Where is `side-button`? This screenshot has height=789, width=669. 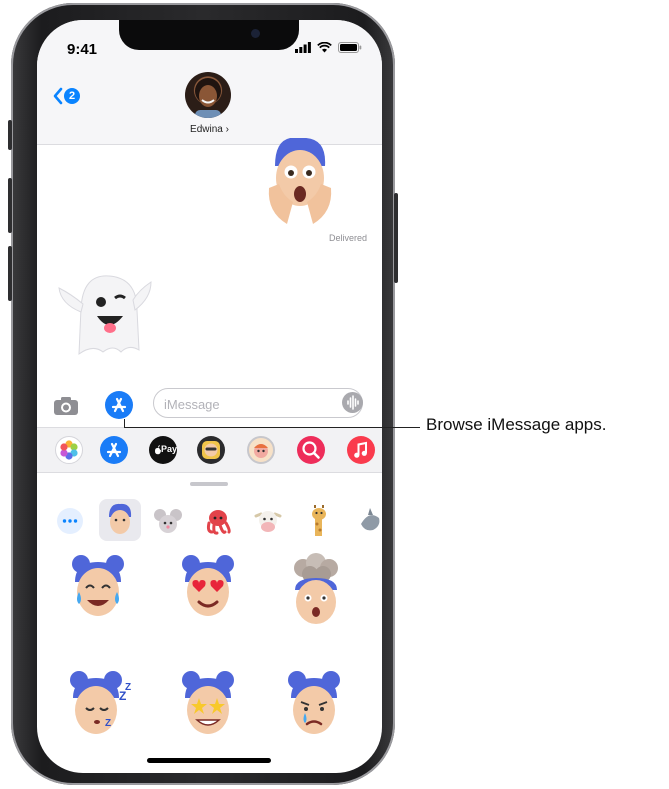 side-button is located at coordinates (396, 238).